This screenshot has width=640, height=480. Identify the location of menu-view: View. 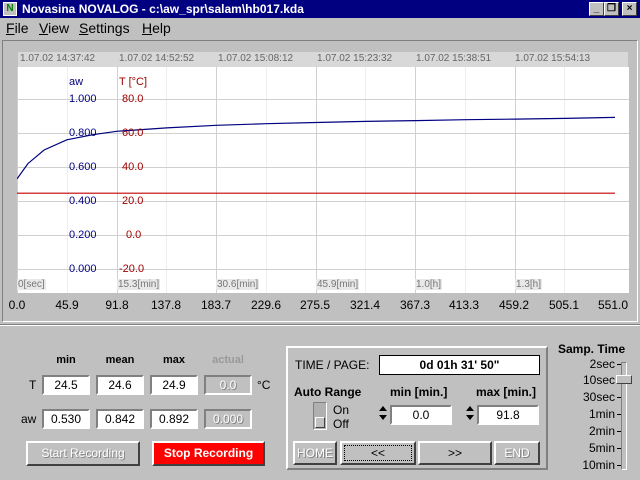
(54, 28).